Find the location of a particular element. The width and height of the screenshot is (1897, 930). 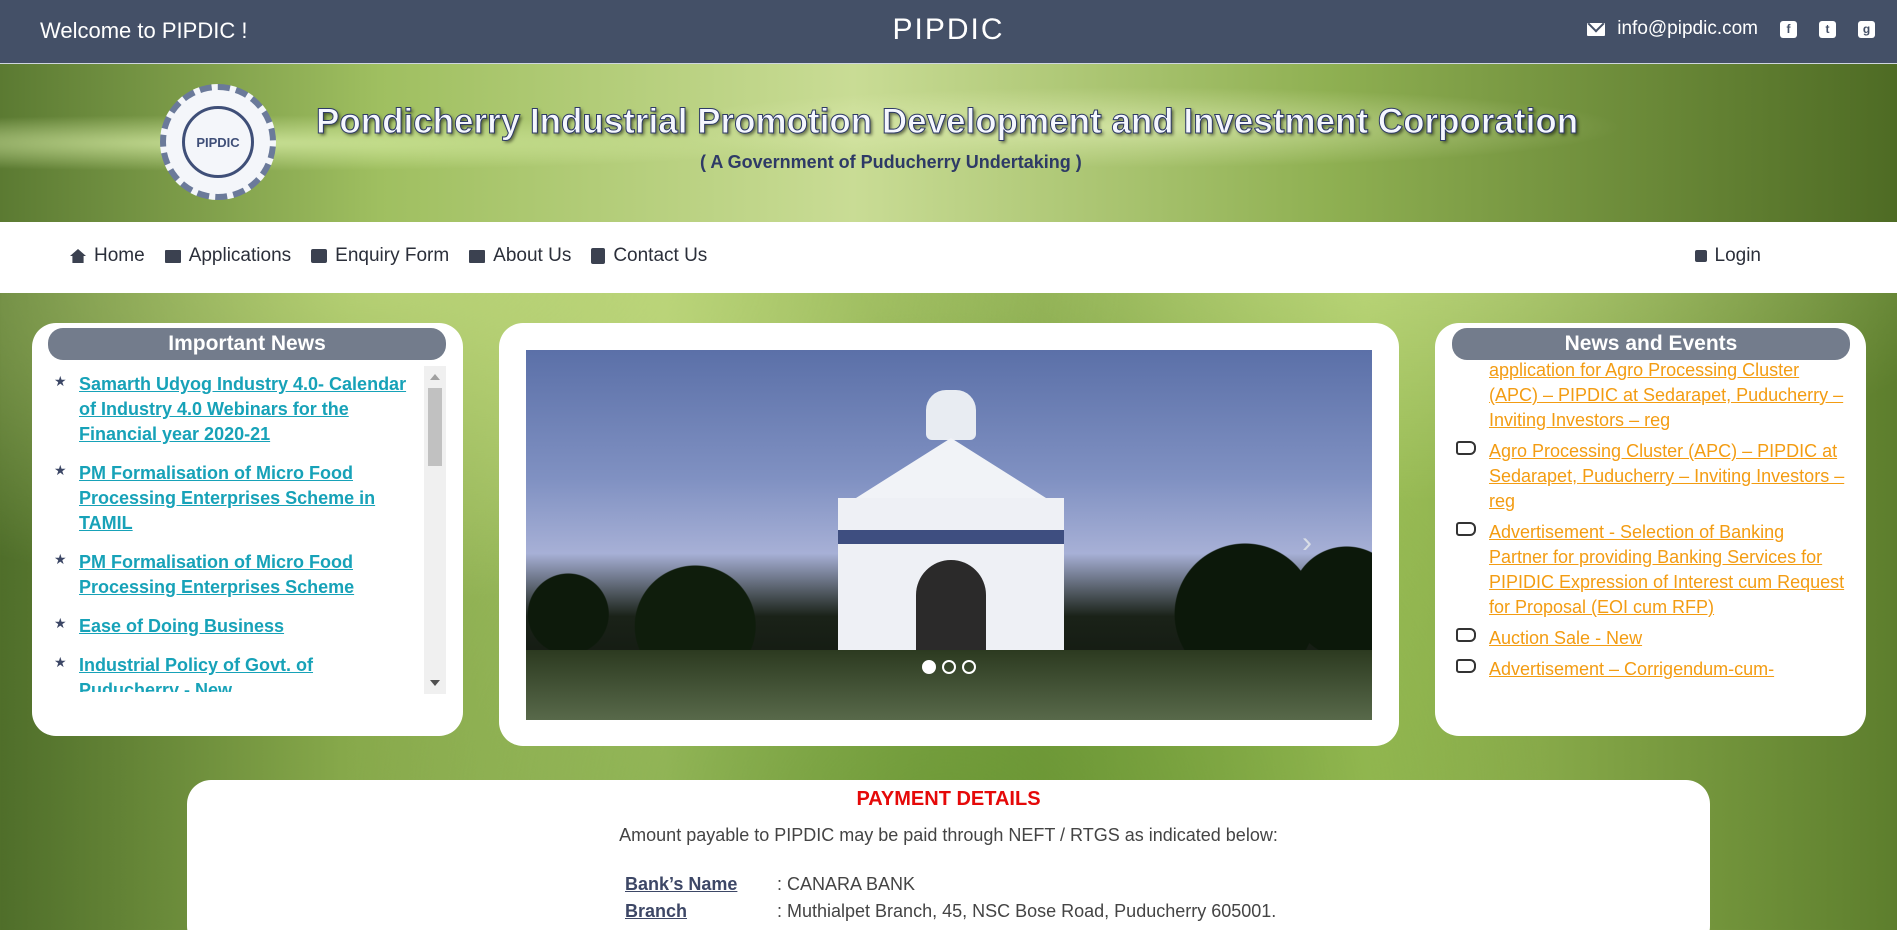

nav-applications: Applications is located at coordinates (228, 256).